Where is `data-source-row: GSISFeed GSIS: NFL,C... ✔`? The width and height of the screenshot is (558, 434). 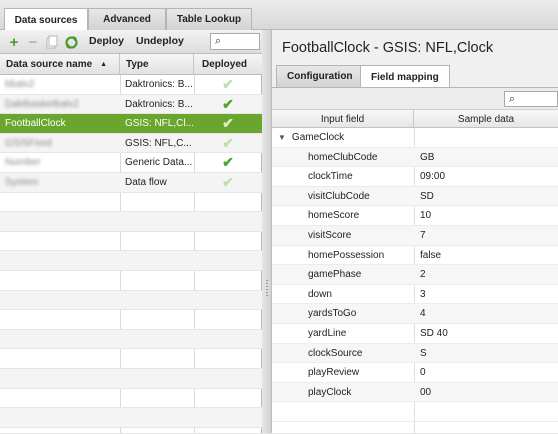 data-source-row: GSISFeed GSIS: NFL,C... ✔ is located at coordinates (131, 143).